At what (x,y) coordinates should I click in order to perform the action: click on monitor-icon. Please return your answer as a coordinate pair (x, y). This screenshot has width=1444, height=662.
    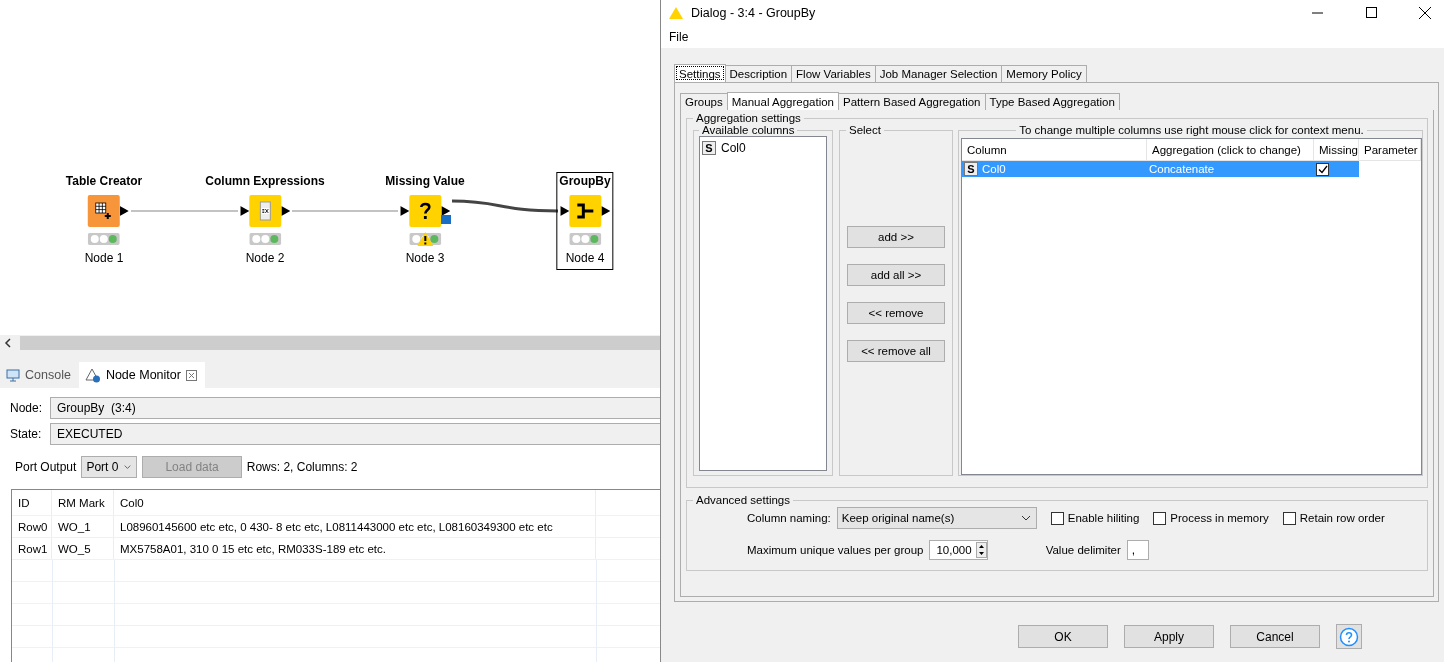
    Looking at the image, I should click on (13, 375).